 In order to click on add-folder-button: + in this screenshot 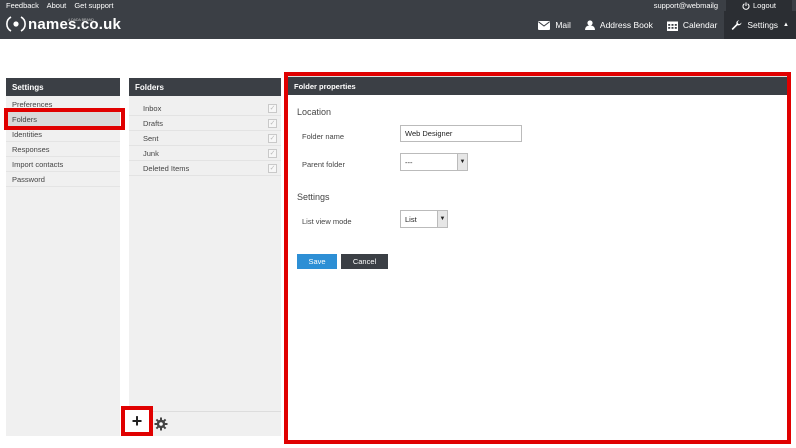, I will do `click(137, 421)`.